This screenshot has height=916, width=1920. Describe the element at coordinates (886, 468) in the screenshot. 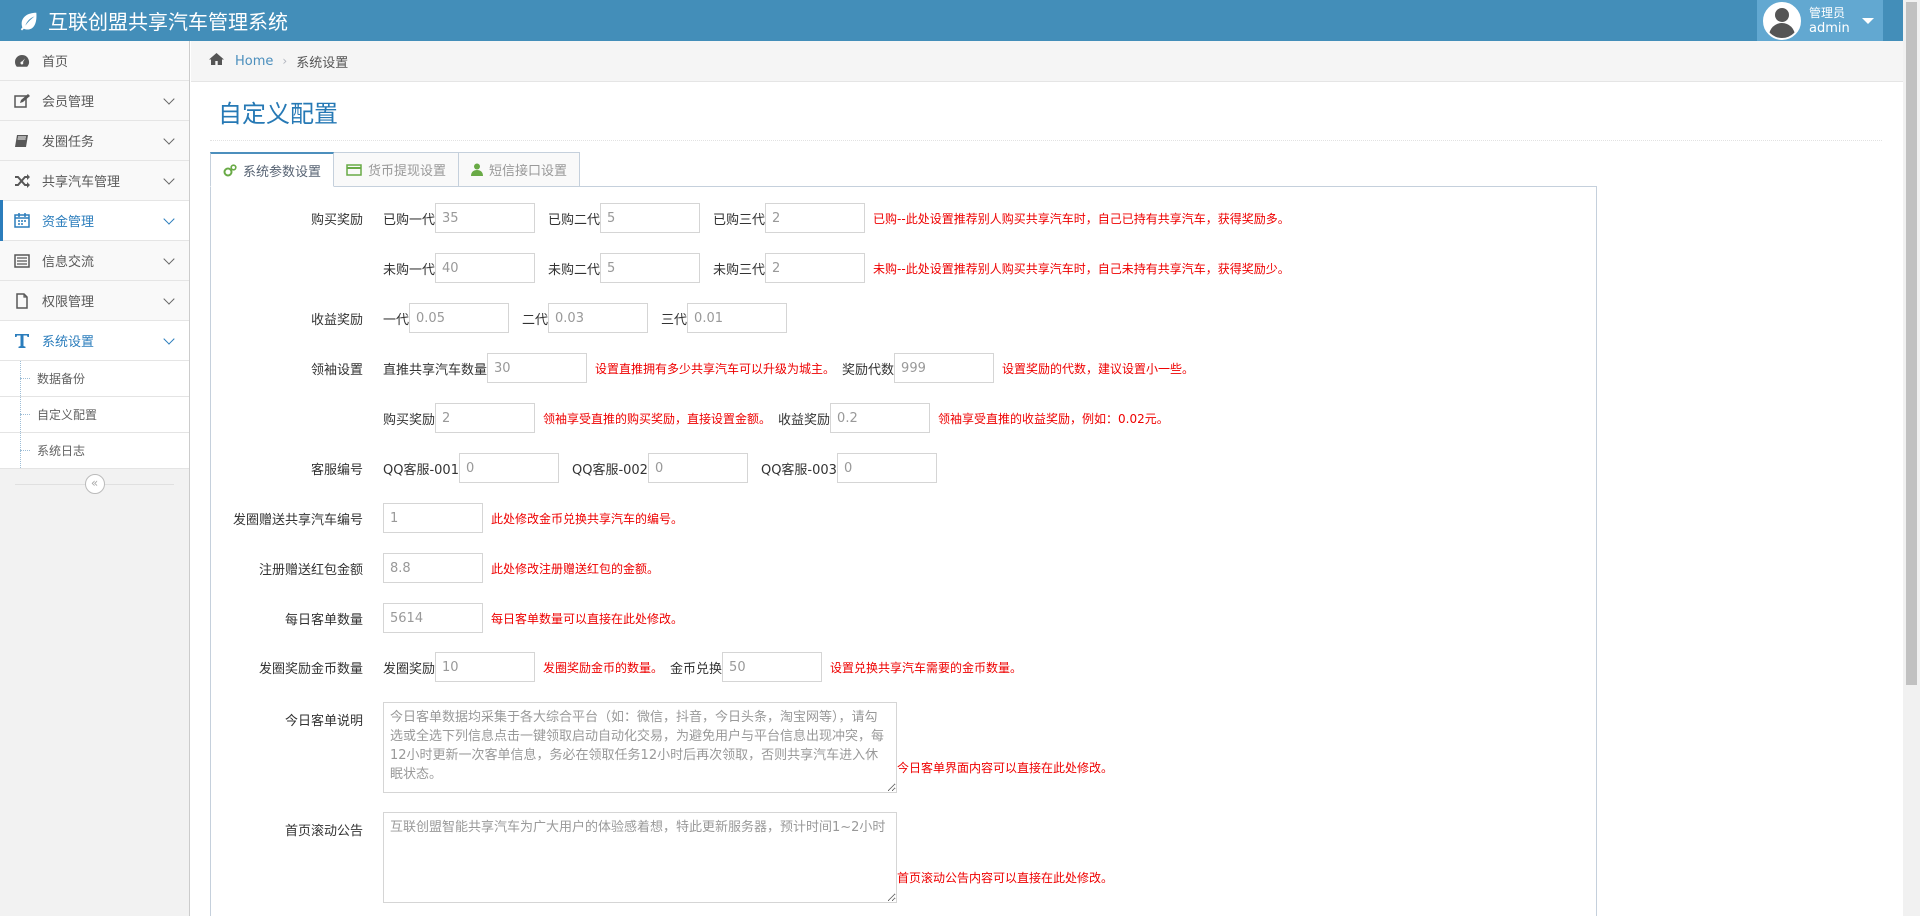

I see `qq-service-3-input` at that location.